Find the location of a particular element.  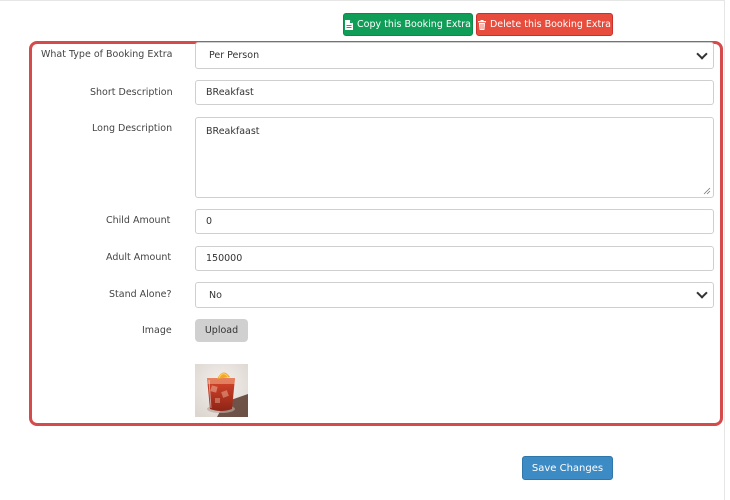

panel-top-border is located at coordinates (362, 0).